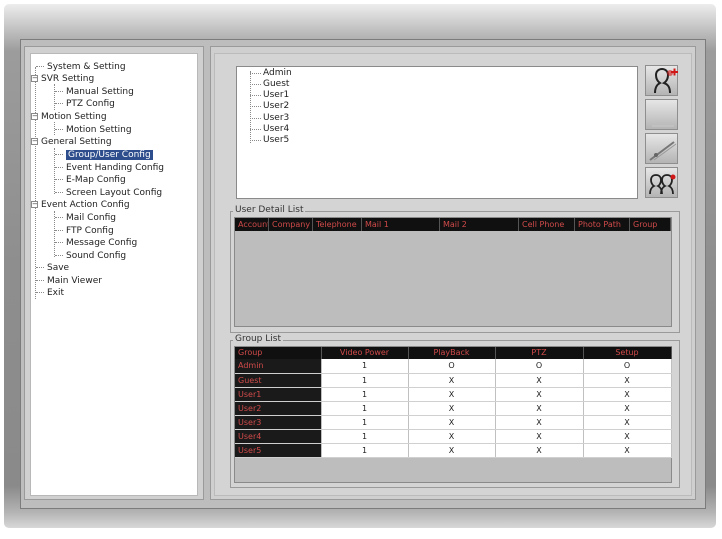  I want to click on tree-item-event-action-config: − Event Action Config, so click(80, 205).